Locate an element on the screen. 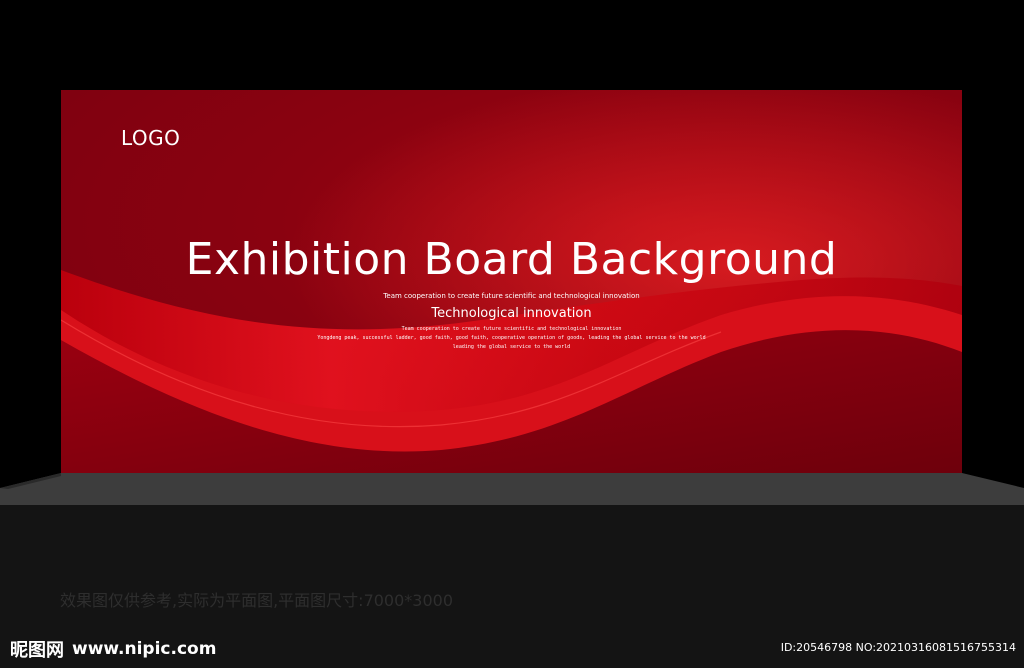  nipic-watermark: 昵图网 www.nipic.com is located at coordinates (113, 649).